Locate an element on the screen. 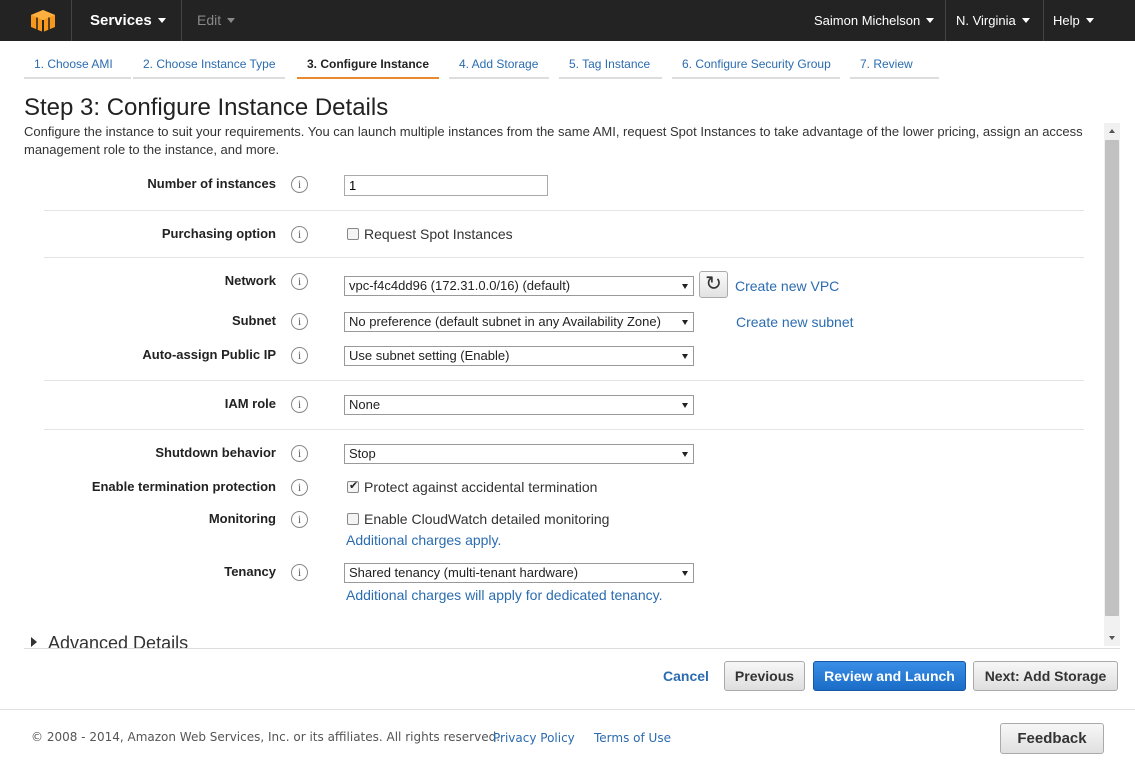 Image resolution: width=1135 pixels, height=765 pixels. scrollbar-thumb is located at coordinates (1112, 378).